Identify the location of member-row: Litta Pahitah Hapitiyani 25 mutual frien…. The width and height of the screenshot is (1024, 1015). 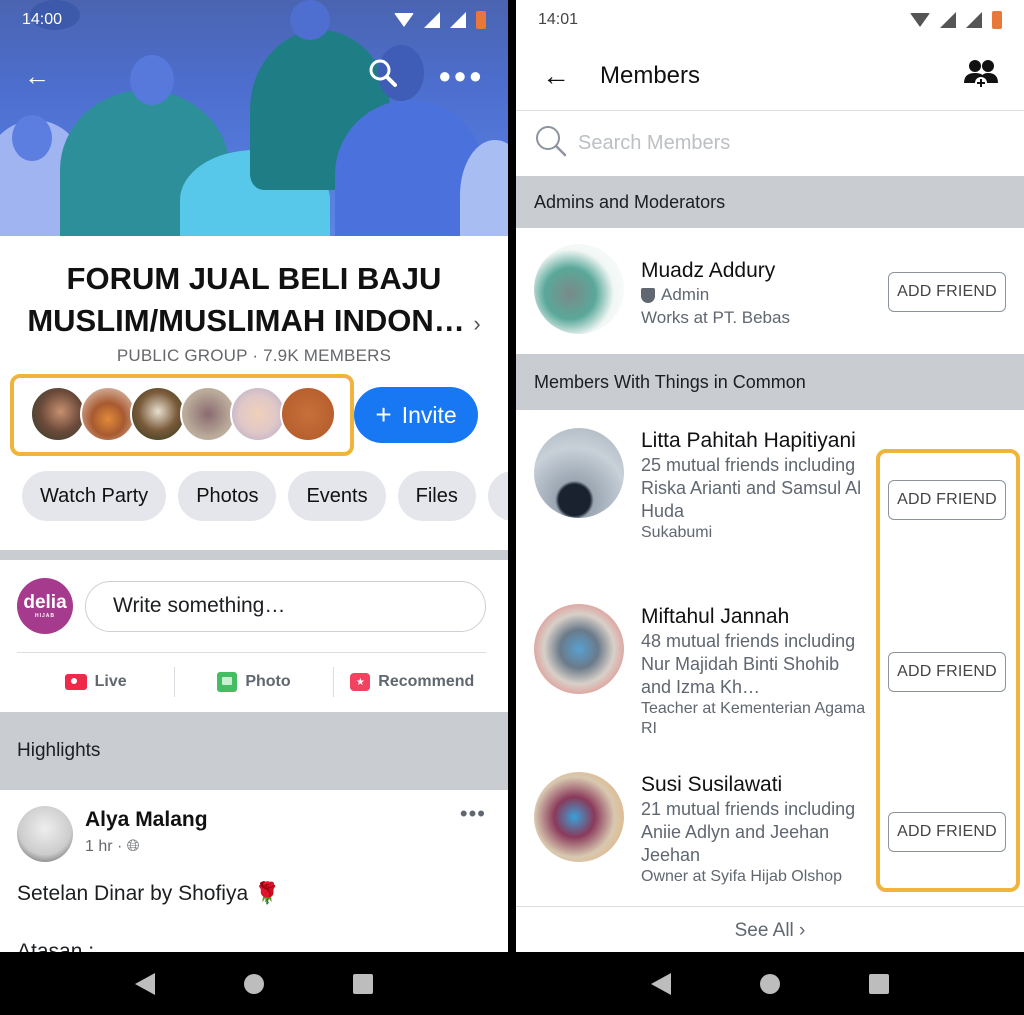
(770, 503).